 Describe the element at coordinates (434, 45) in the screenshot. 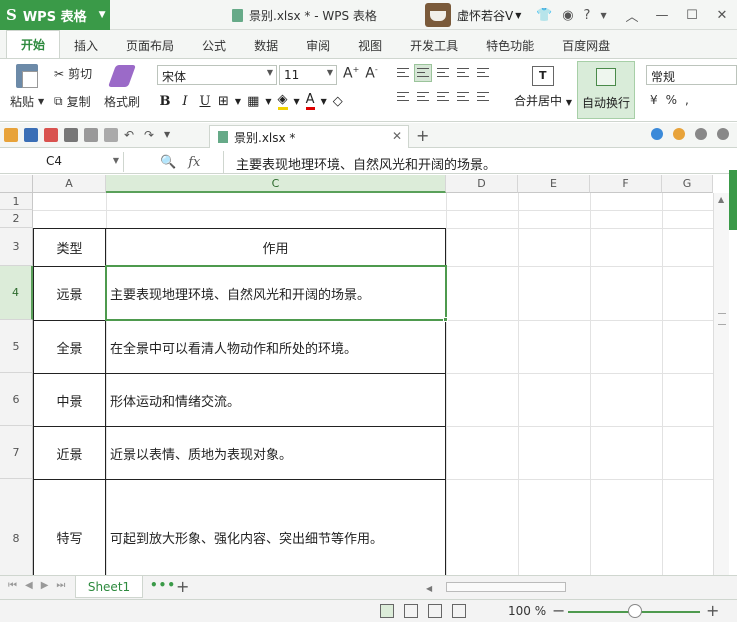

I see `tab-developer: 开发工具` at that location.